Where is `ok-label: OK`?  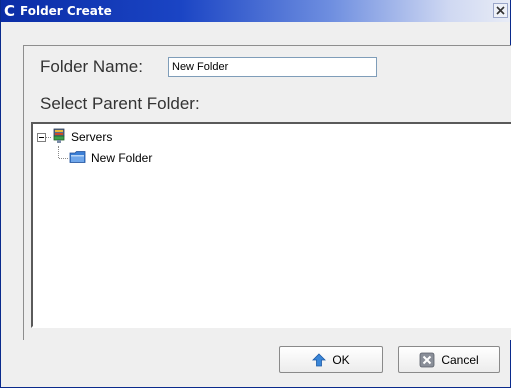
ok-label: OK is located at coordinates (341, 359).